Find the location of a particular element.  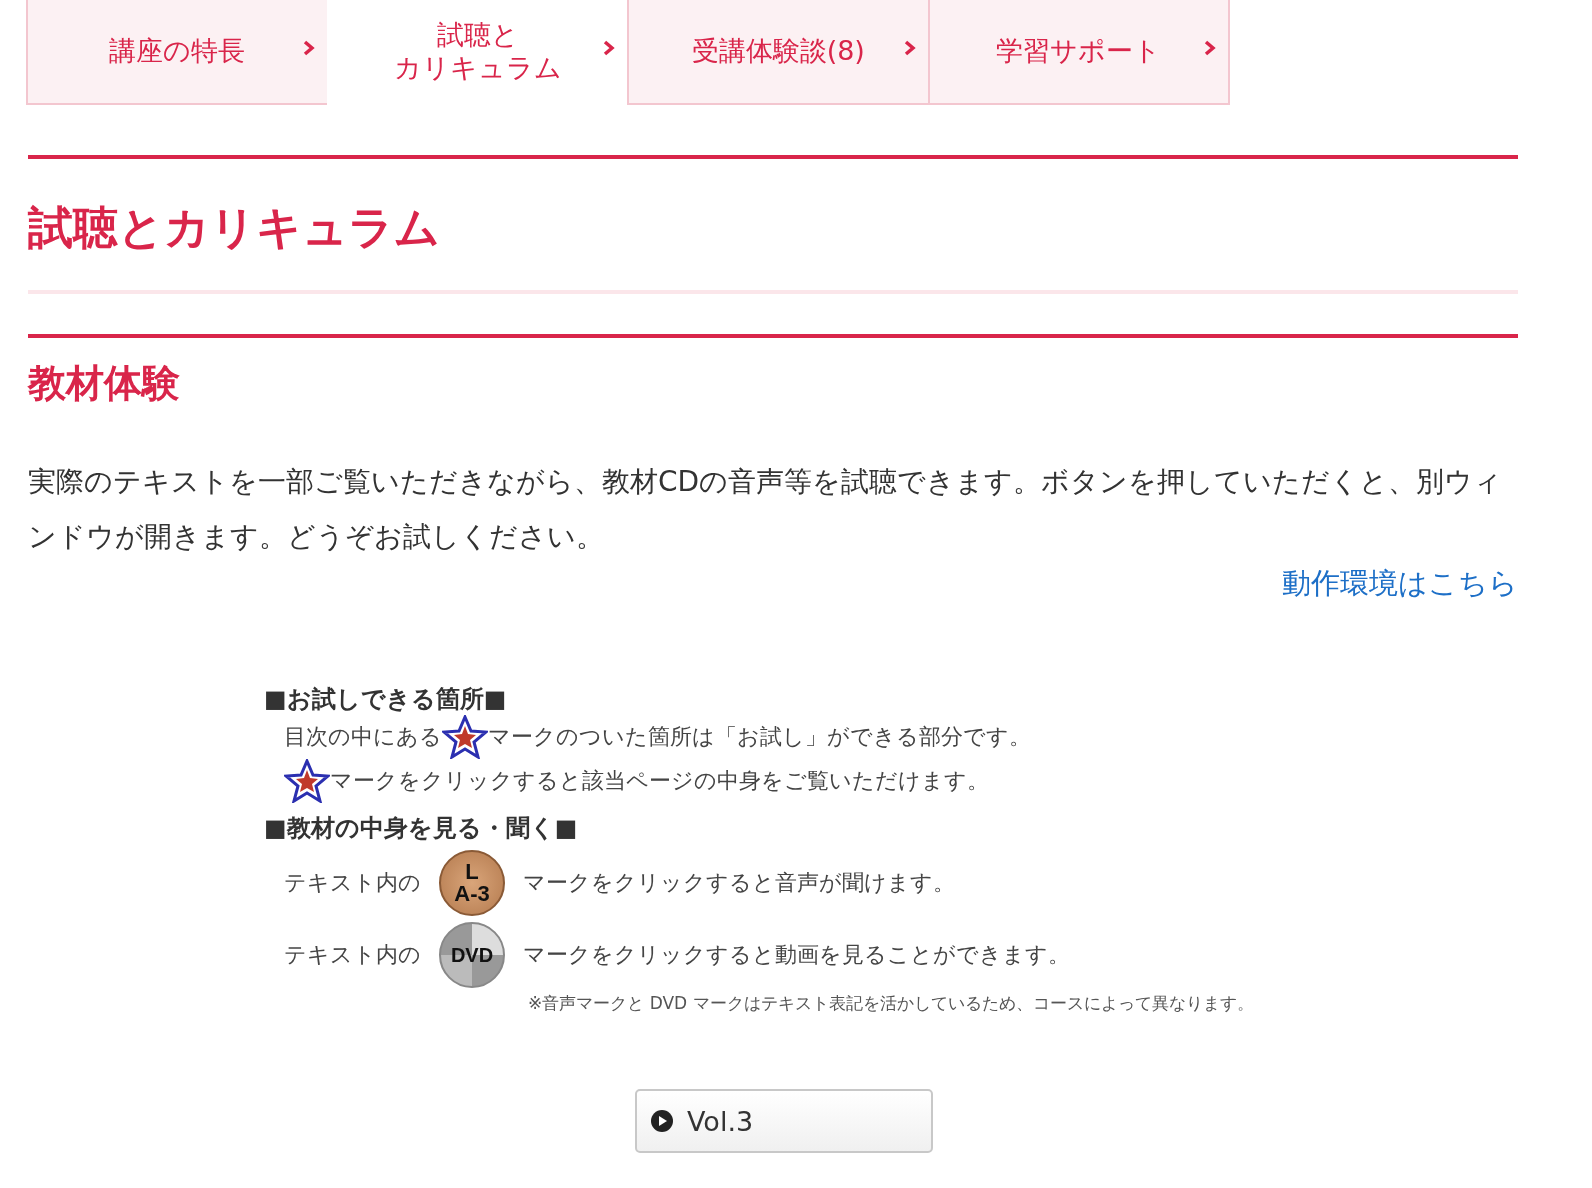

play-icon is located at coordinates (662, 1121).